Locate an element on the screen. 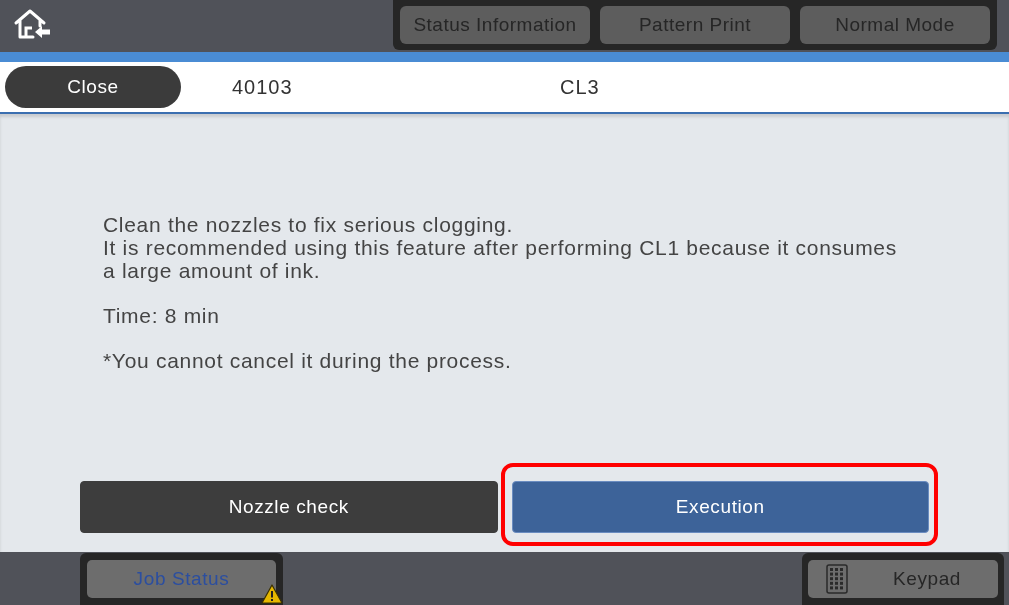  mode-button: Normal Mode is located at coordinates (895, 25).